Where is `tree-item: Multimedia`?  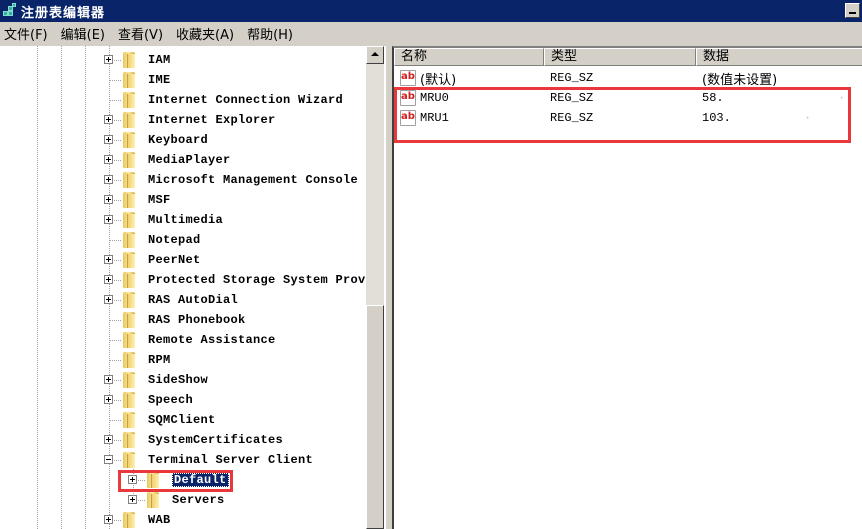 tree-item: Multimedia is located at coordinates (183, 220).